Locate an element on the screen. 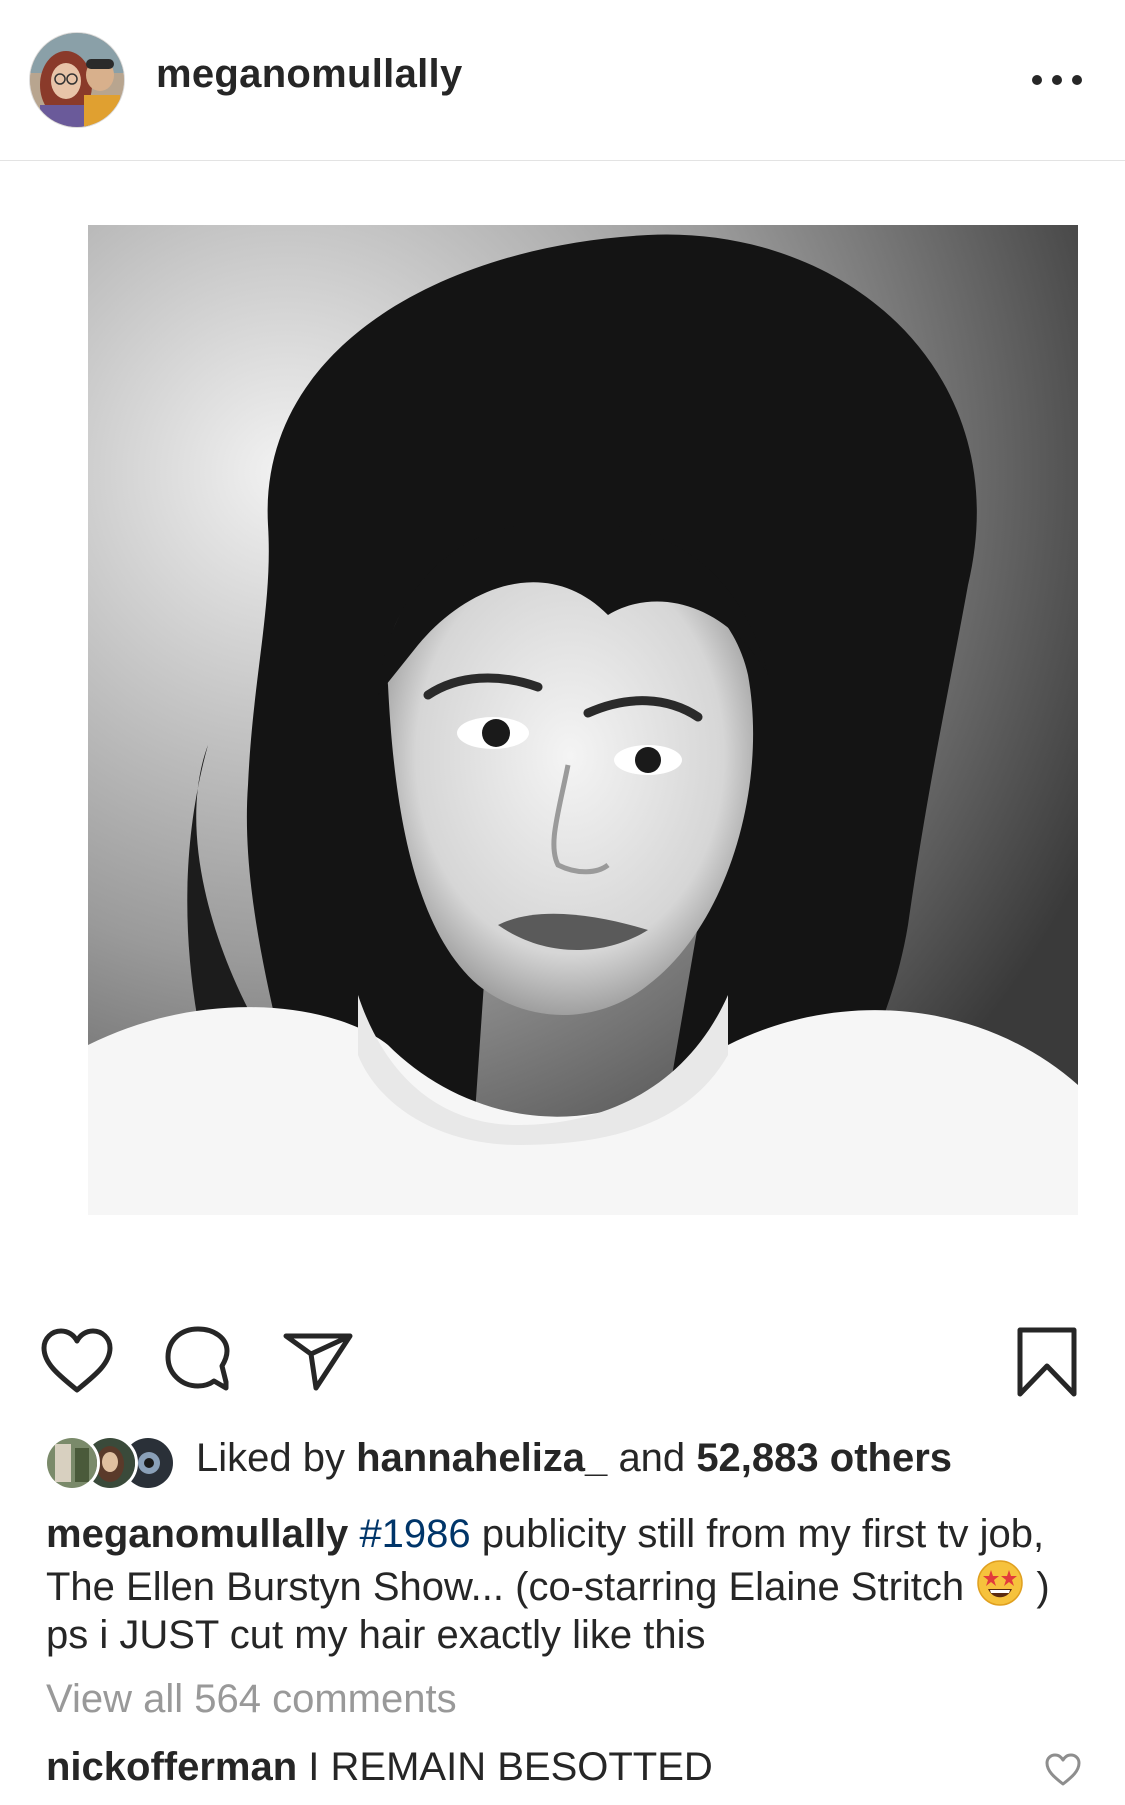 The image size is (1125, 1805). avatar is located at coordinates (77, 80).